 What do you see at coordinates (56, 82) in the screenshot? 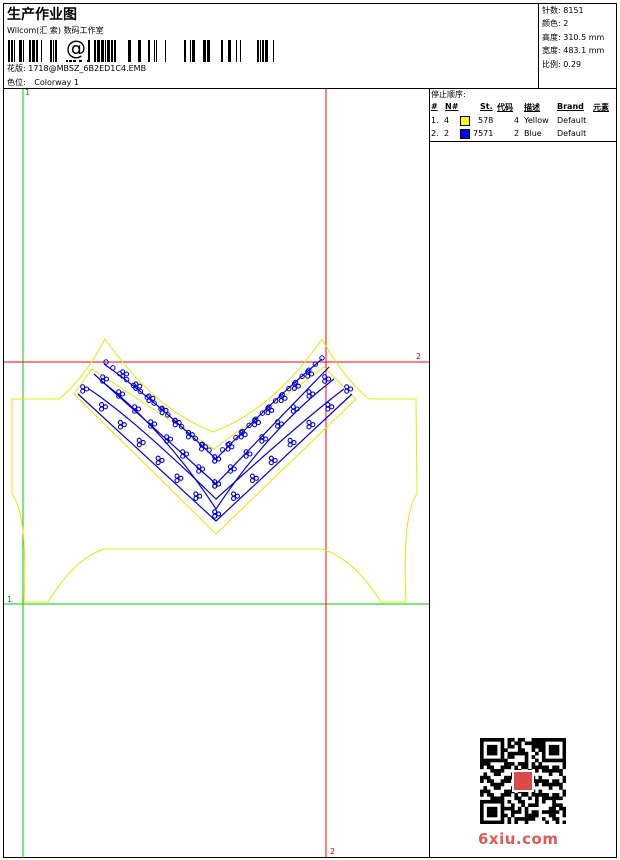
I see `colorway-value: Colorway 1` at bounding box center [56, 82].